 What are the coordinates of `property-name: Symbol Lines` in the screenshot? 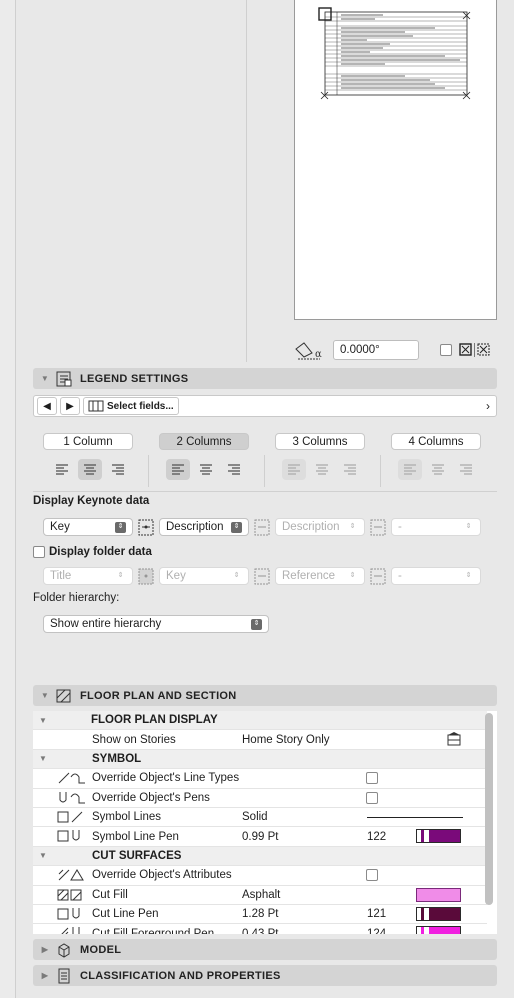 It's located at (127, 817).